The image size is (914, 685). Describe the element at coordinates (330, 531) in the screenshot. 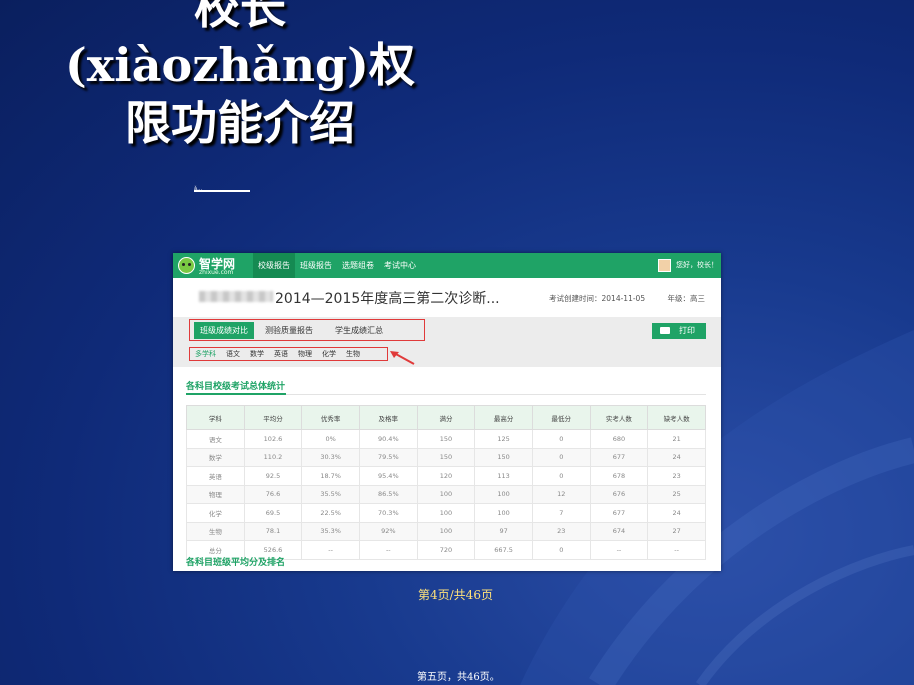

I see `table-cell: 35.3%` at that location.